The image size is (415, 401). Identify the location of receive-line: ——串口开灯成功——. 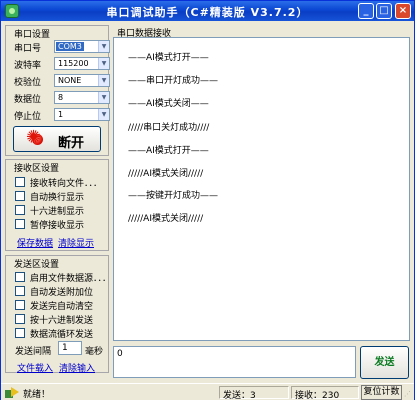
(173, 81).